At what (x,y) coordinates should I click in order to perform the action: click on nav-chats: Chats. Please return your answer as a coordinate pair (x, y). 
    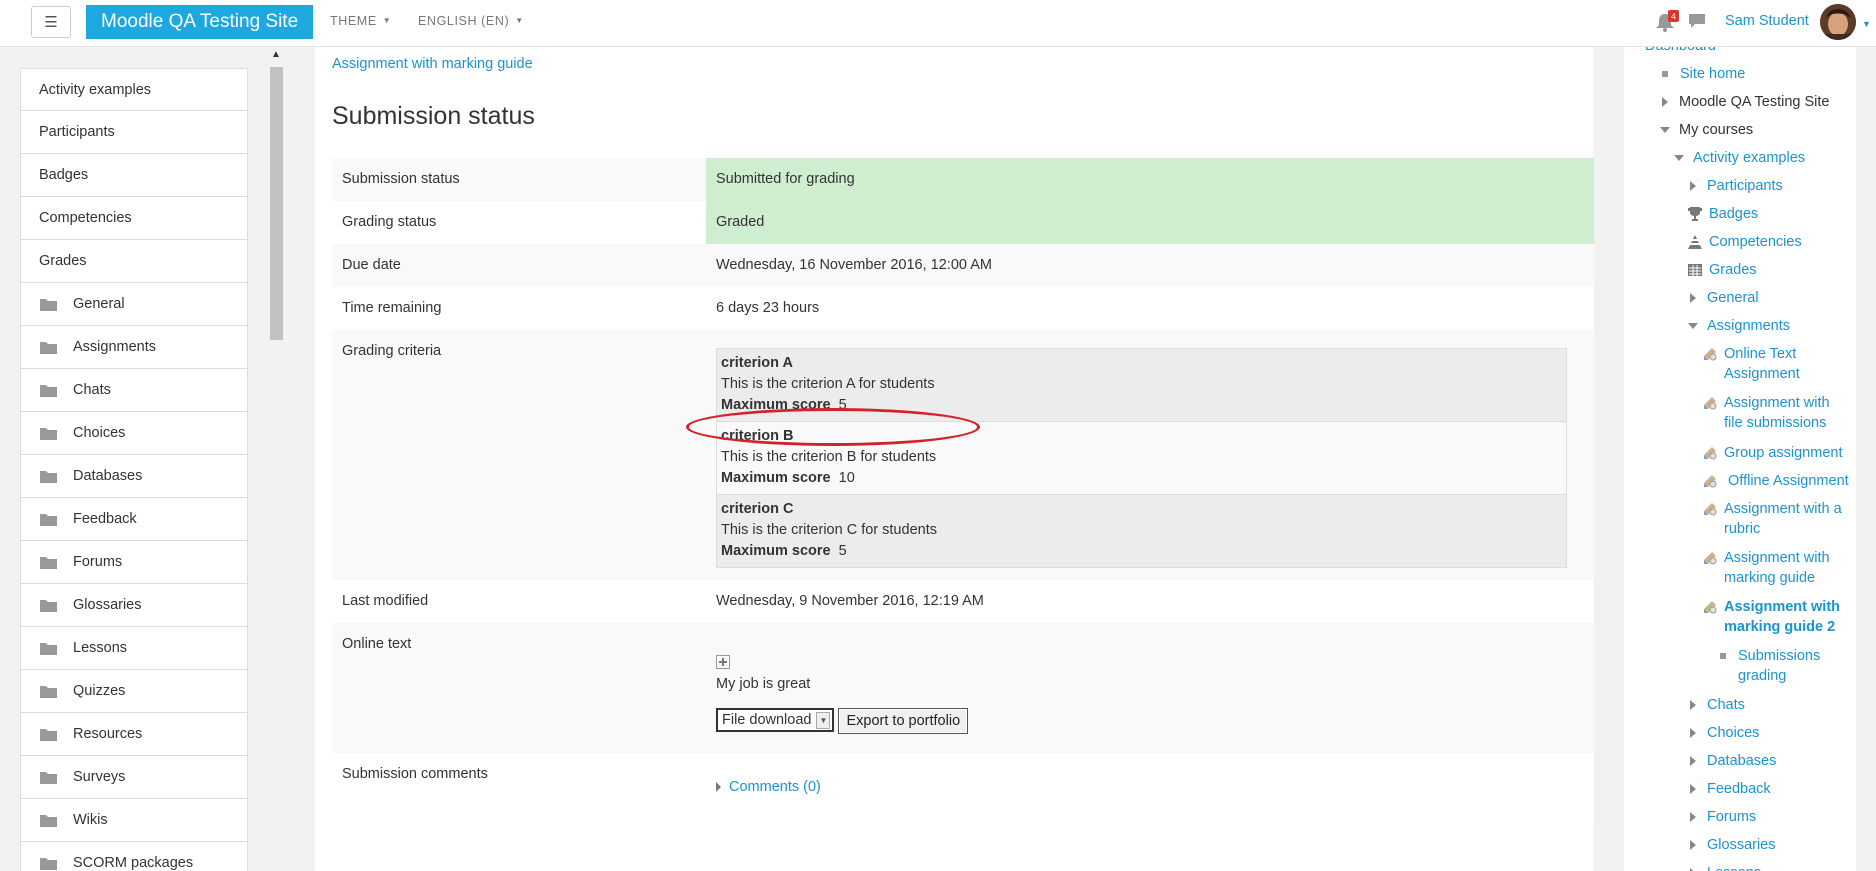
    Looking at the image, I should click on (1717, 705).